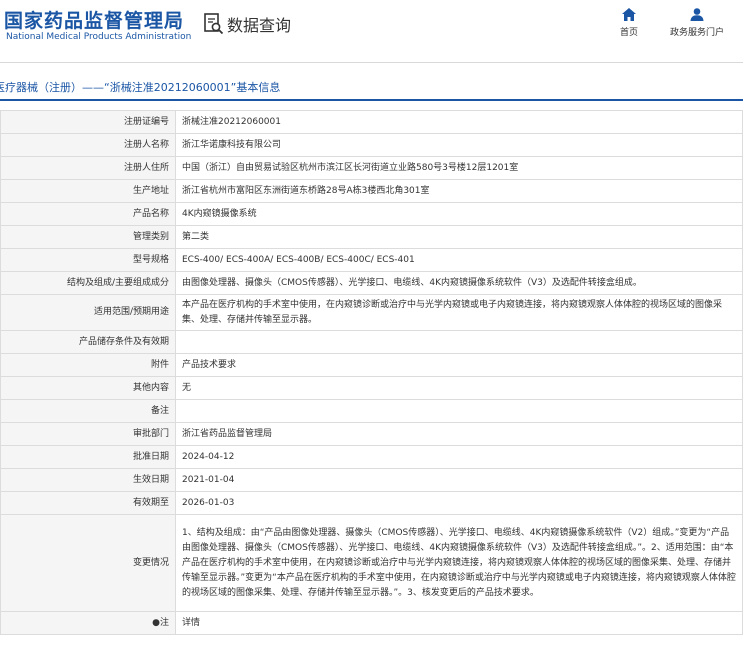 This screenshot has height=645, width=743. Describe the element at coordinates (459, 434) in the screenshot. I see `approval-department-value: 浙江省药品监督管理局` at that location.